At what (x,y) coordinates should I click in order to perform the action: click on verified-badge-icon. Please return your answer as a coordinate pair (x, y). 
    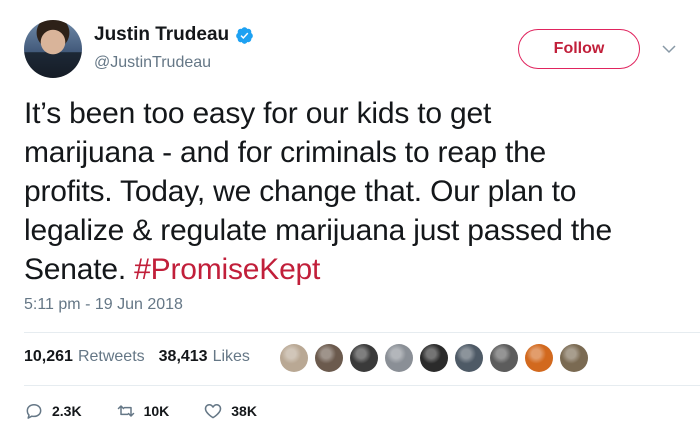
    Looking at the image, I should click on (244, 35).